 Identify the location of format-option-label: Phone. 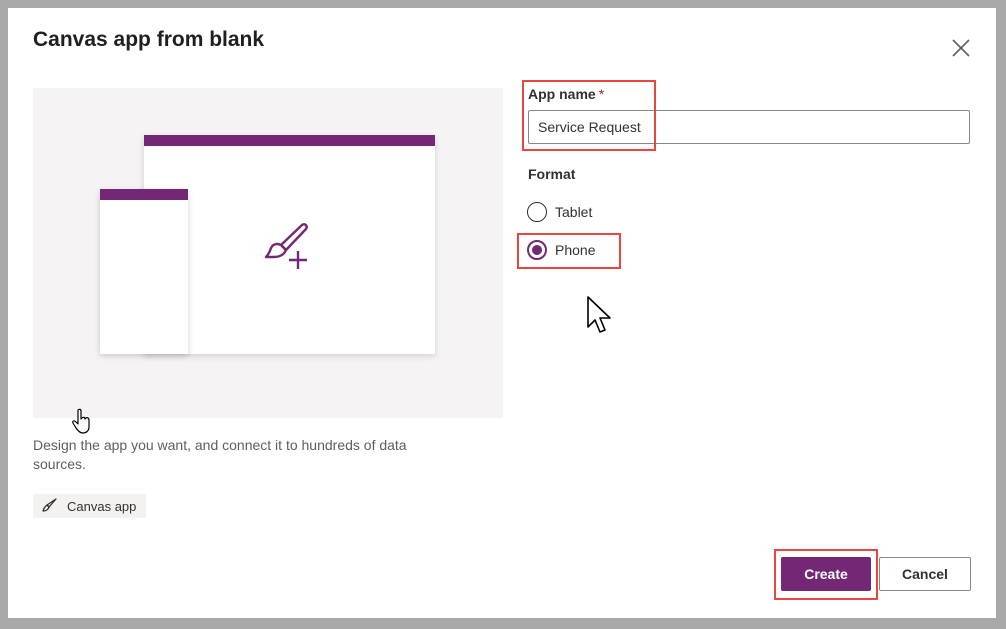
(575, 250).